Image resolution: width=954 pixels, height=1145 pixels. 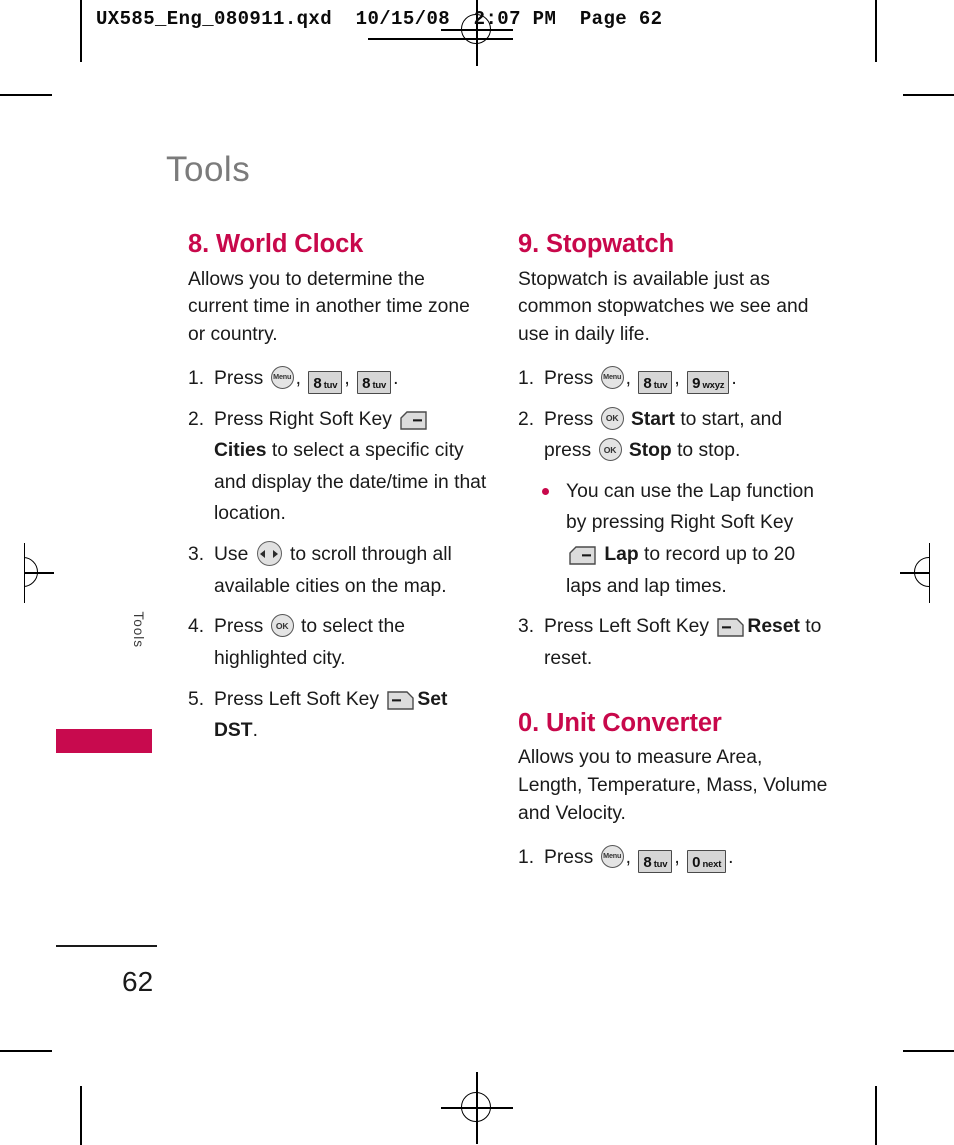 What do you see at coordinates (196, 627) in the screenshot?
I see `step-number: 4.` at bounding box center [196, 627].